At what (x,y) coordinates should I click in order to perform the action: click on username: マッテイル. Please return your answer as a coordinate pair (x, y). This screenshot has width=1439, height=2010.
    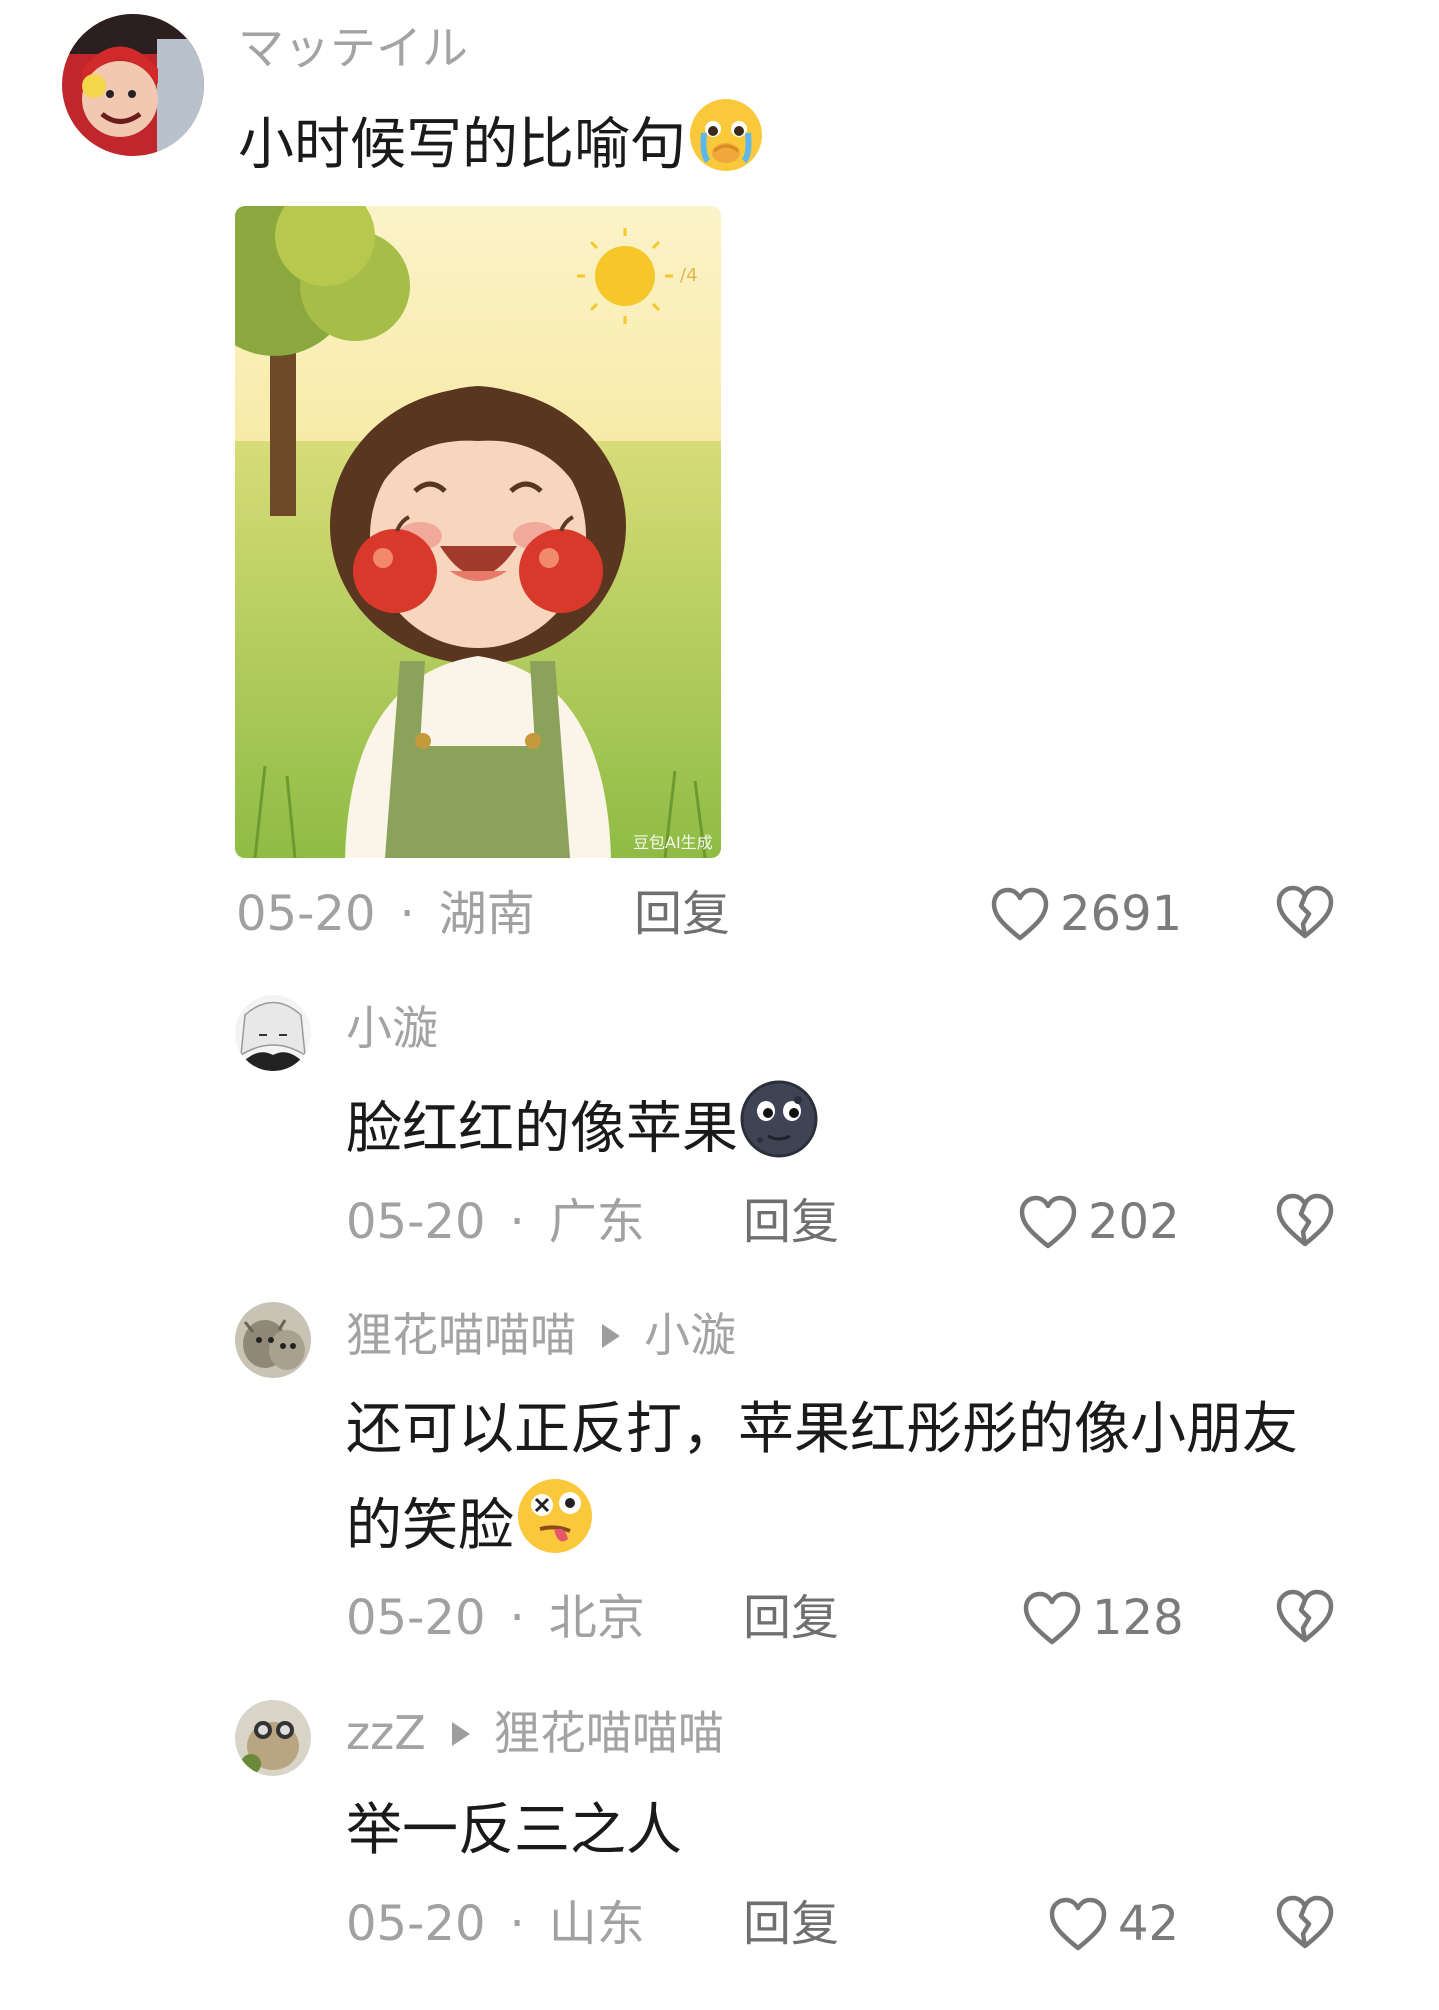
    Looking at the image, I should click on (353, 48).